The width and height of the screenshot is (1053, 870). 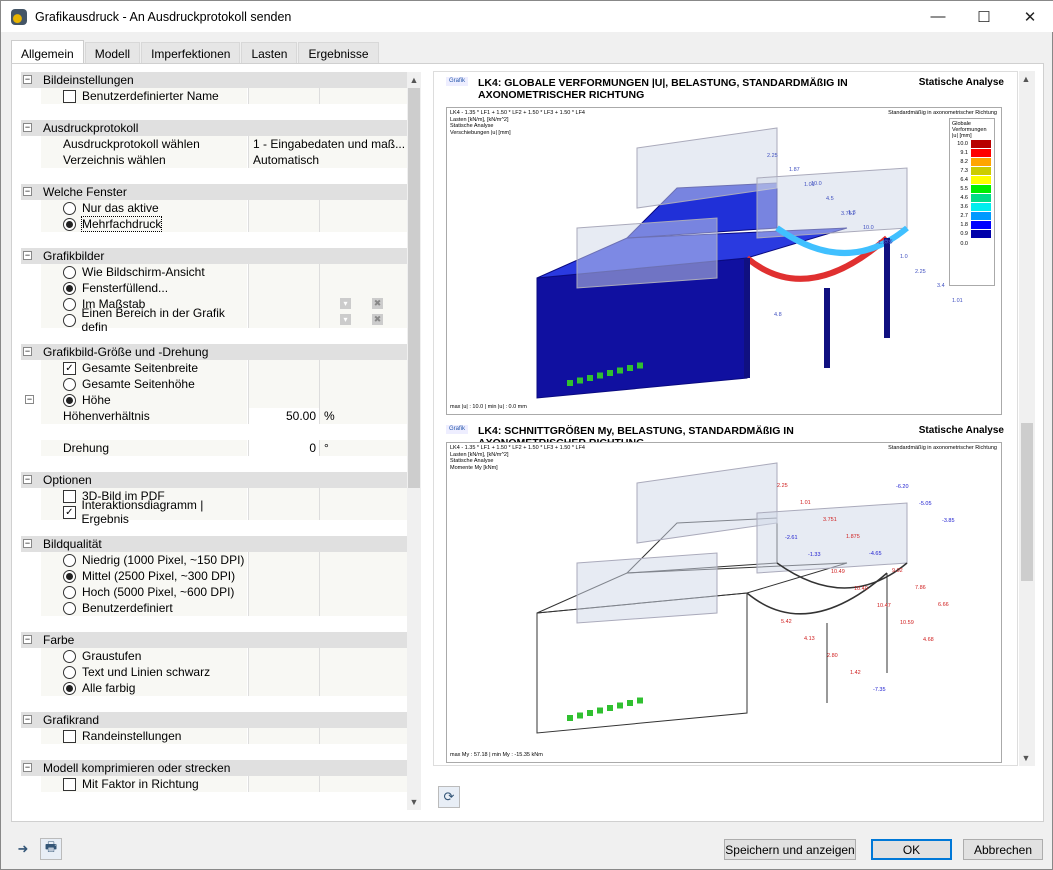 What do you see at coordinates (214, 480) in the screenshot?
I see `section-header: − Optionen` at bounding box center [214, 480].